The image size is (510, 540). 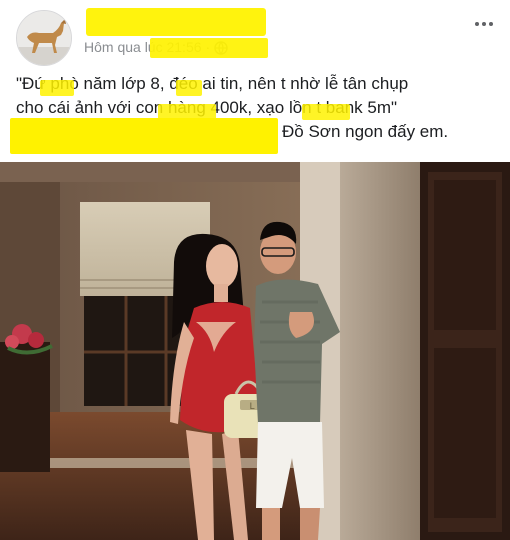 What do you see at coordinates (209, 48) in the screenshot?
I see `timestamp-redaction` at bounding box center [209, 48].